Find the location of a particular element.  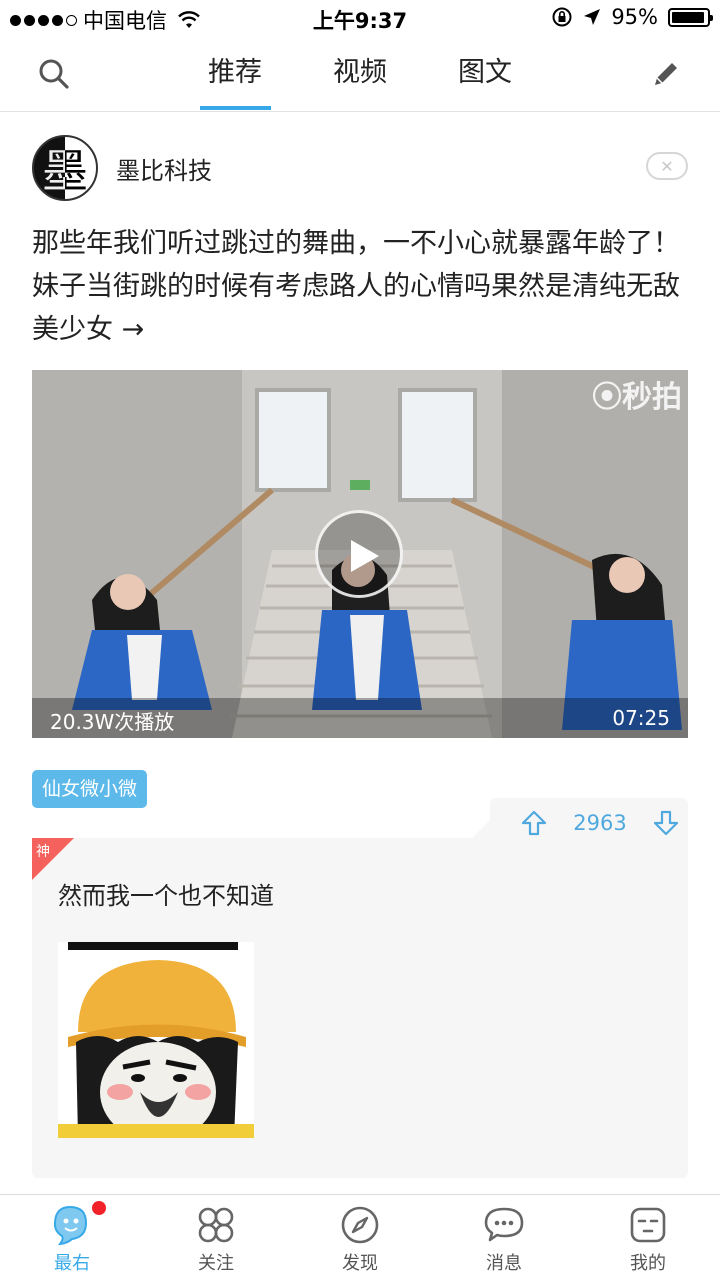

notification-dot is located at coordinates (99, 1208).